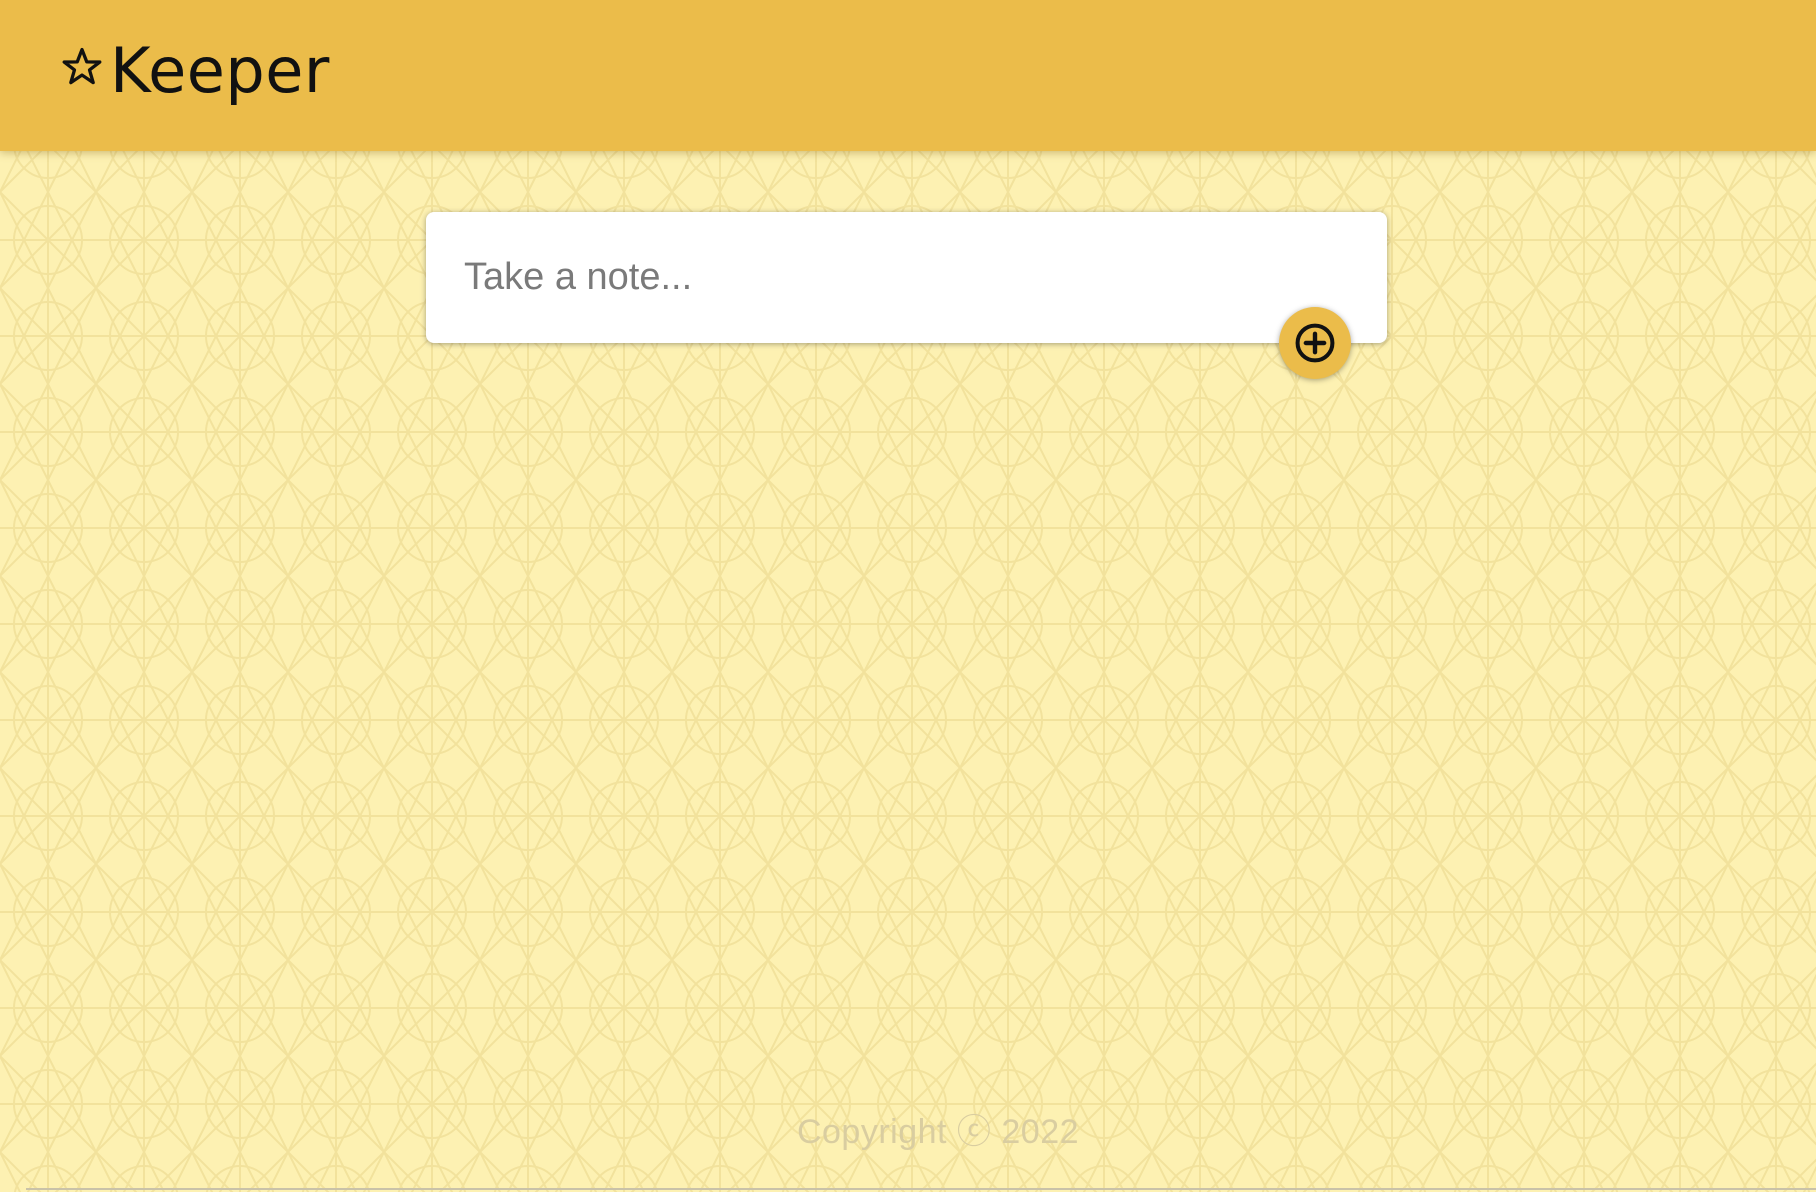 The image size is (1816, 1192). Describe the element at coordinates (220, 70) in the screenshot. I see `app-title: Keeper` at that location.